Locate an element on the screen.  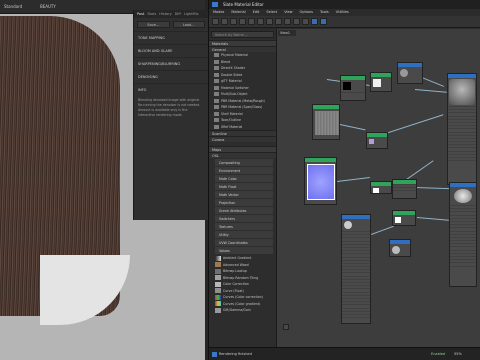
menu-select: Select is located at coordinates (271, 12).